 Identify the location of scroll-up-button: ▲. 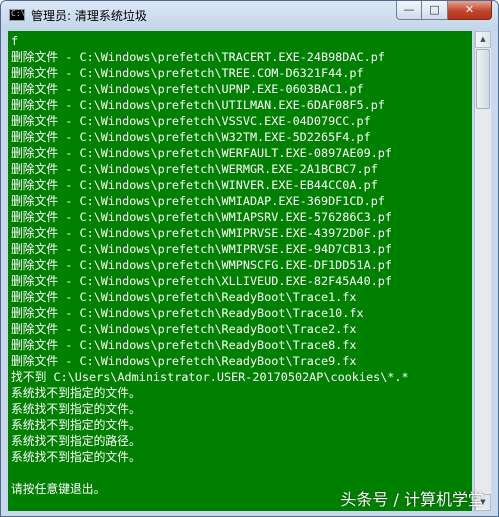
(483, 39).